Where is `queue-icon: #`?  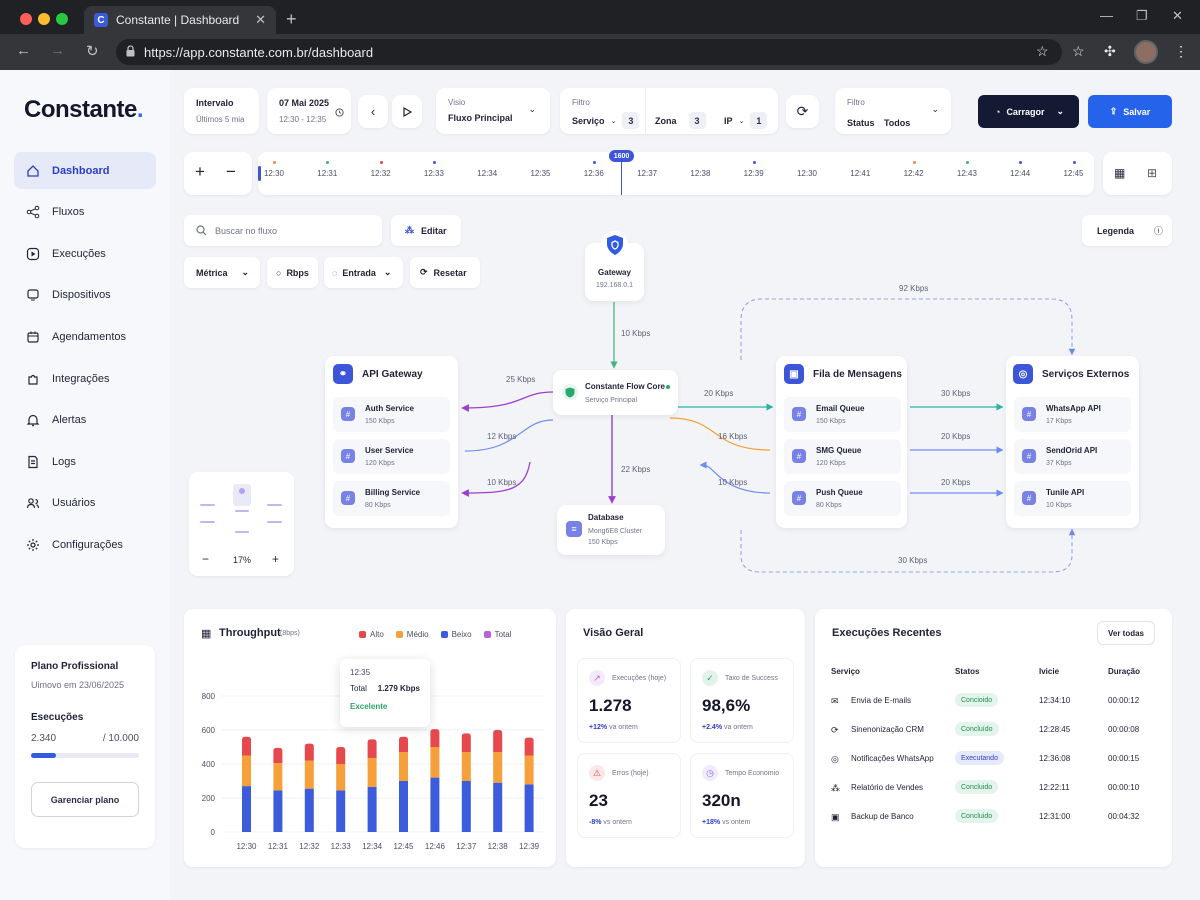 queue-icon: # is located at coordinates (799, 498).